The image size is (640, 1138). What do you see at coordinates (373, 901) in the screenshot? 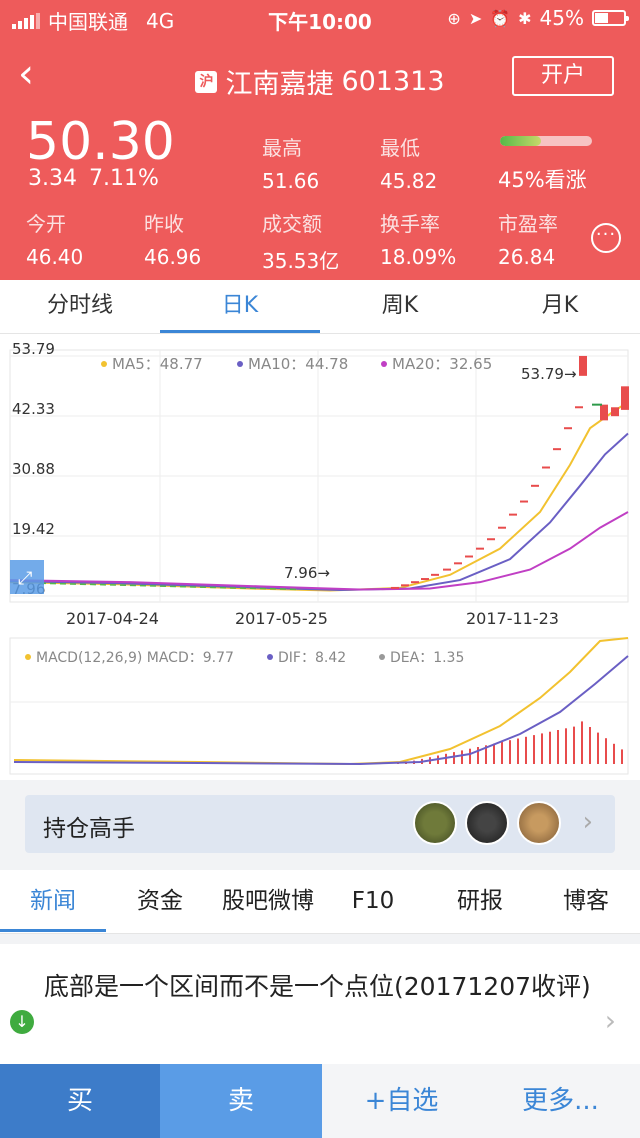
I see `tab-f10: F10` at bounding box center [373, 901].